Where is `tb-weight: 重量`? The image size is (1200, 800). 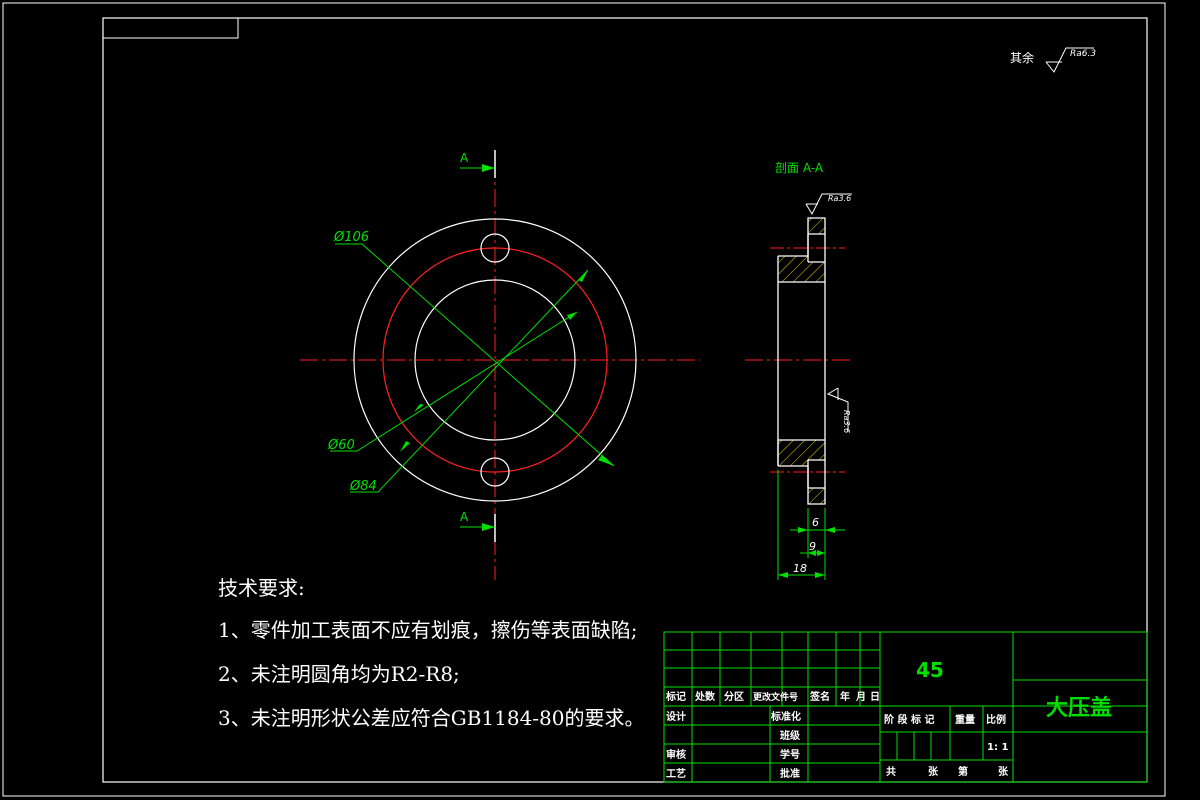
tb-weight: 重量 is located at coordinates (965, 719).